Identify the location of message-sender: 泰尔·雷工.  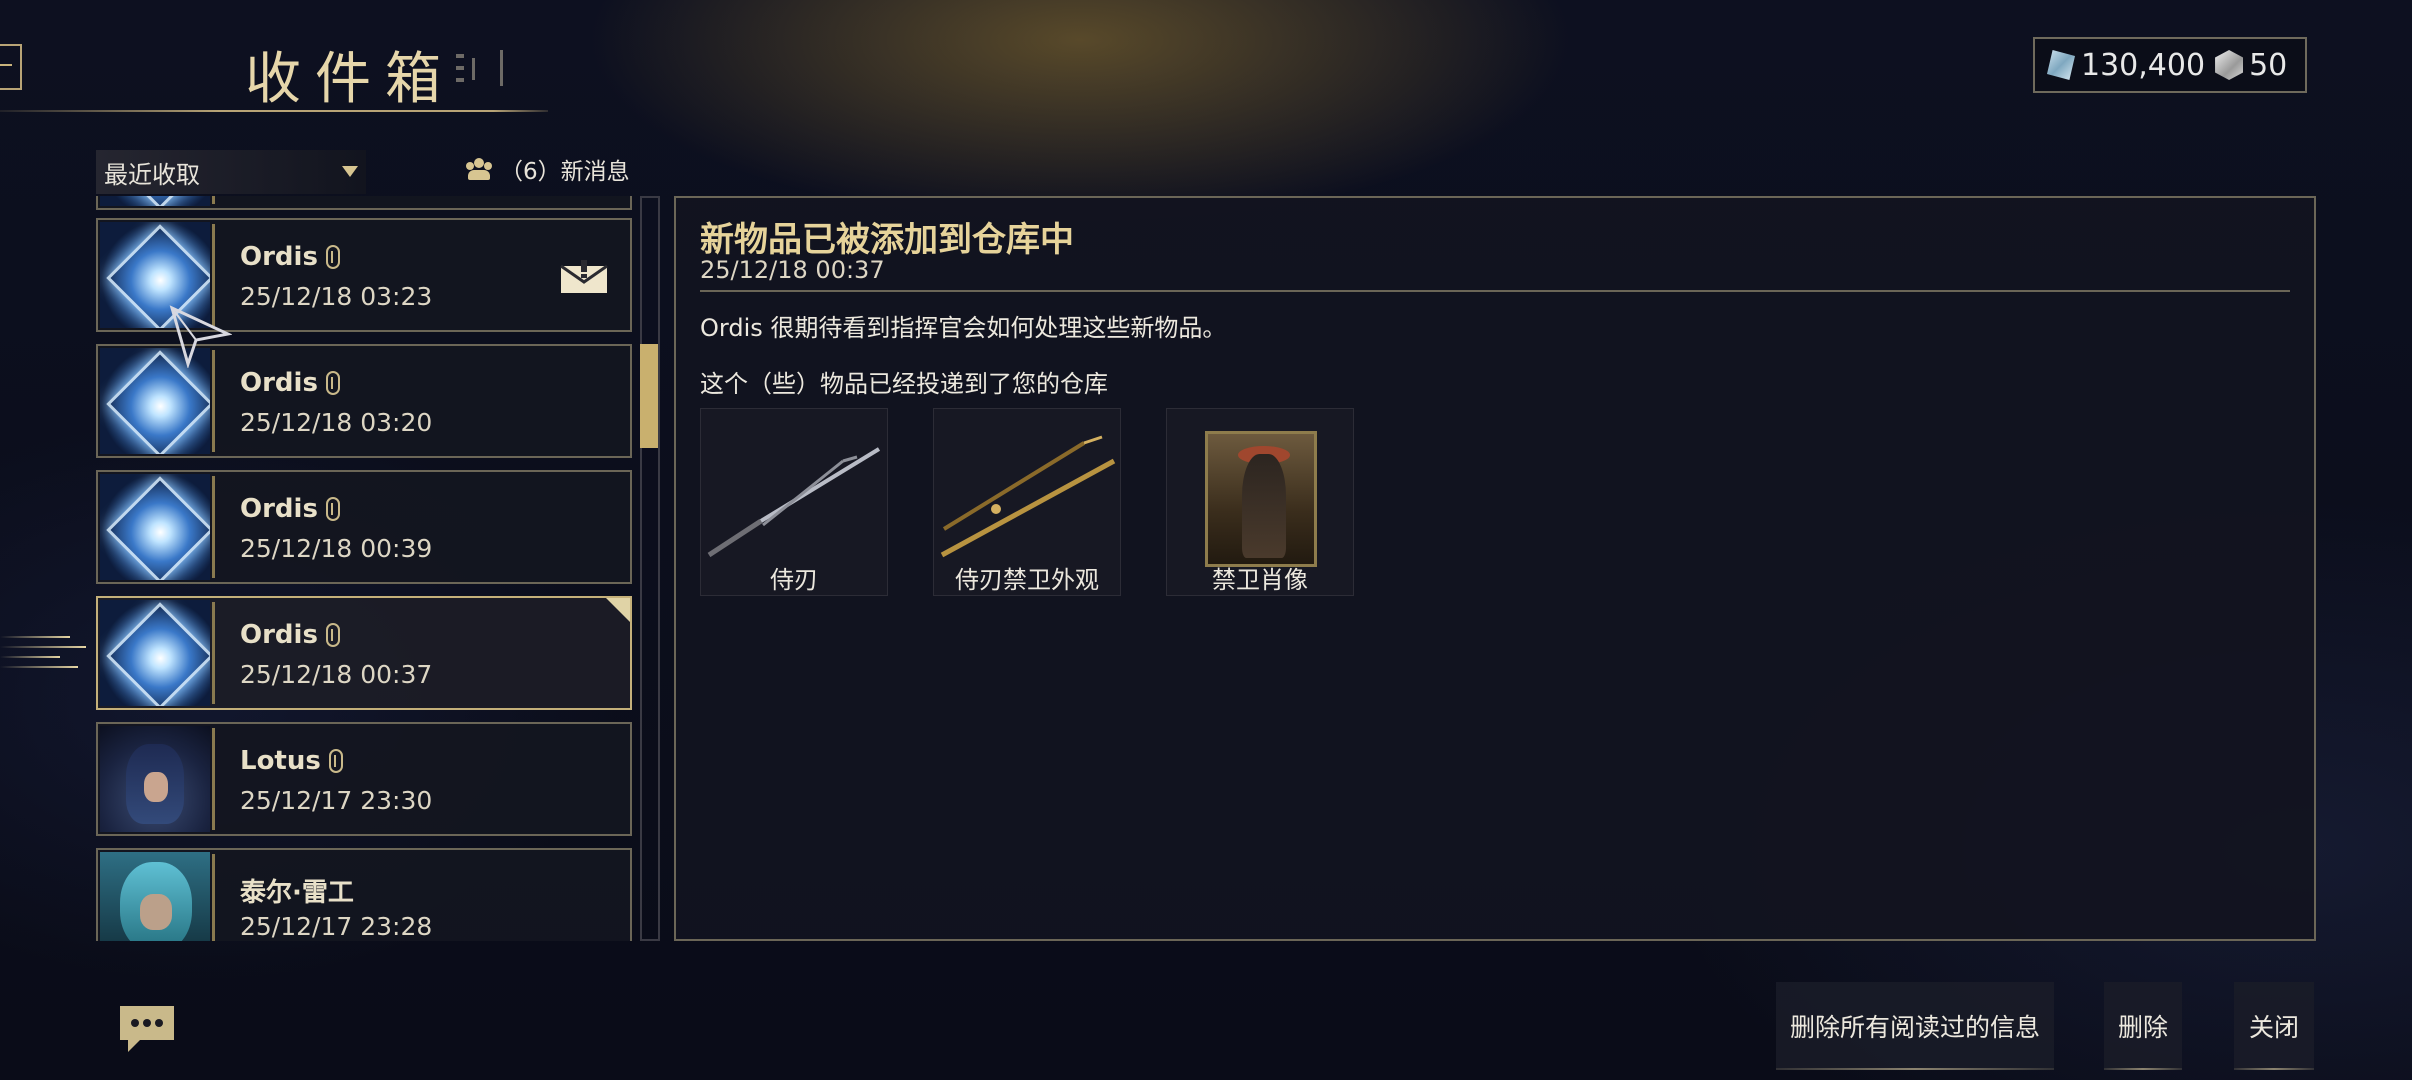
(297, 893).